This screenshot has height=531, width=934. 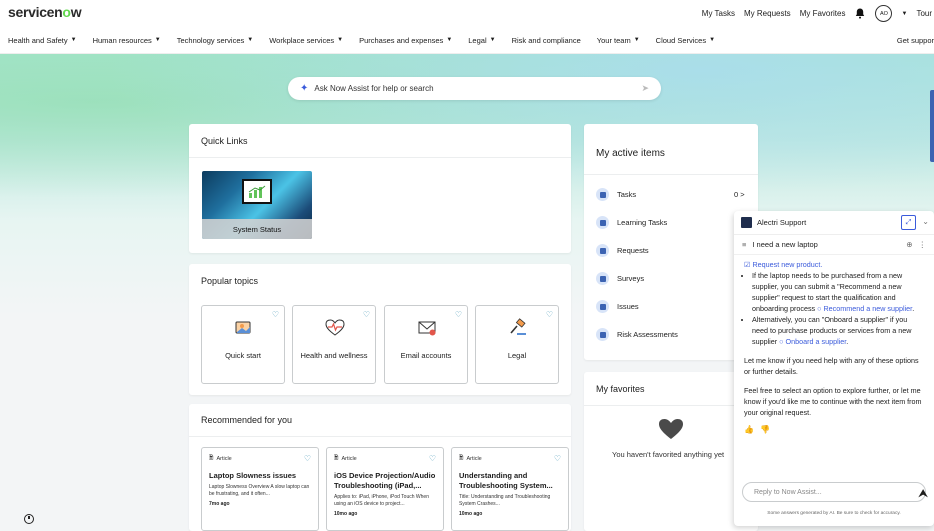 What do you see at coordinates (860, 14) in the screenshot?
I see `bell-icon` at bounding box center [860, 14].